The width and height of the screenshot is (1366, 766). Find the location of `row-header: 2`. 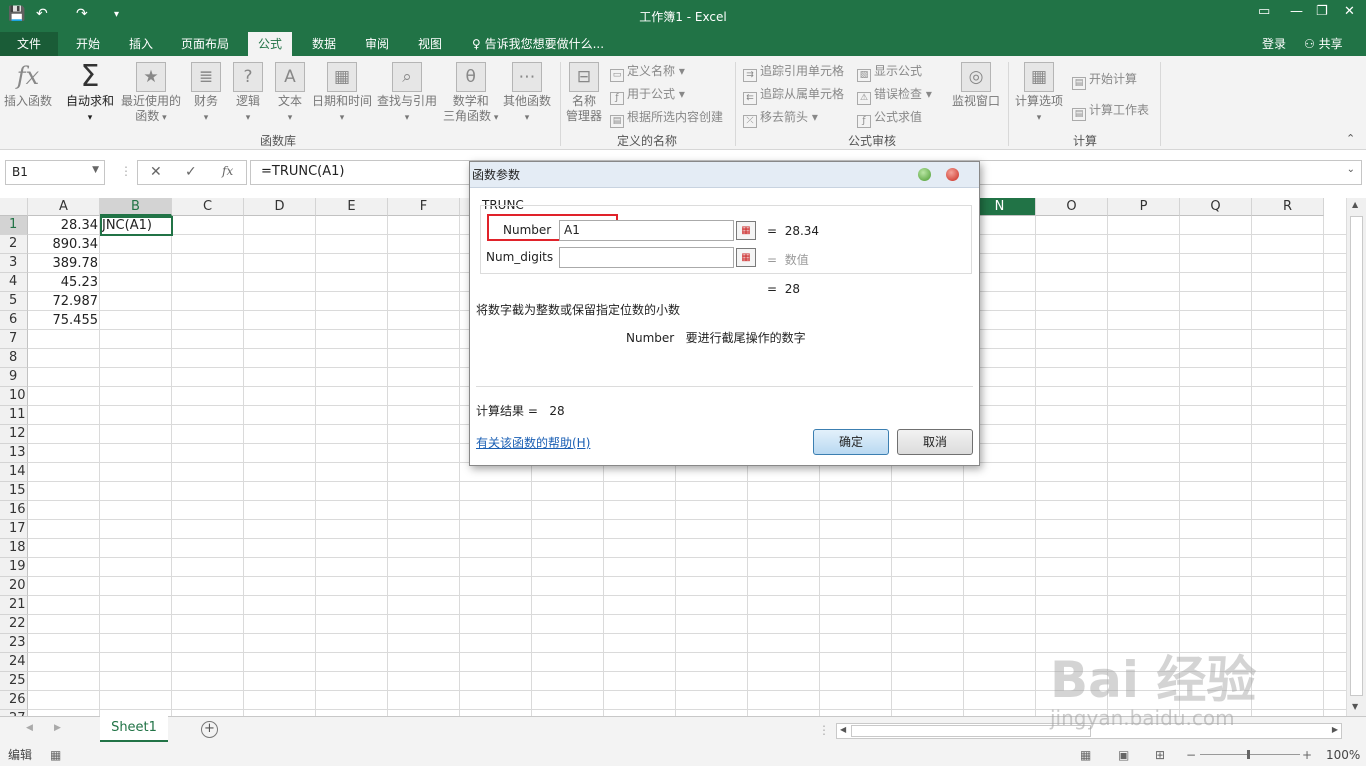

row-header: 2 is located at coordinates (14, 244).